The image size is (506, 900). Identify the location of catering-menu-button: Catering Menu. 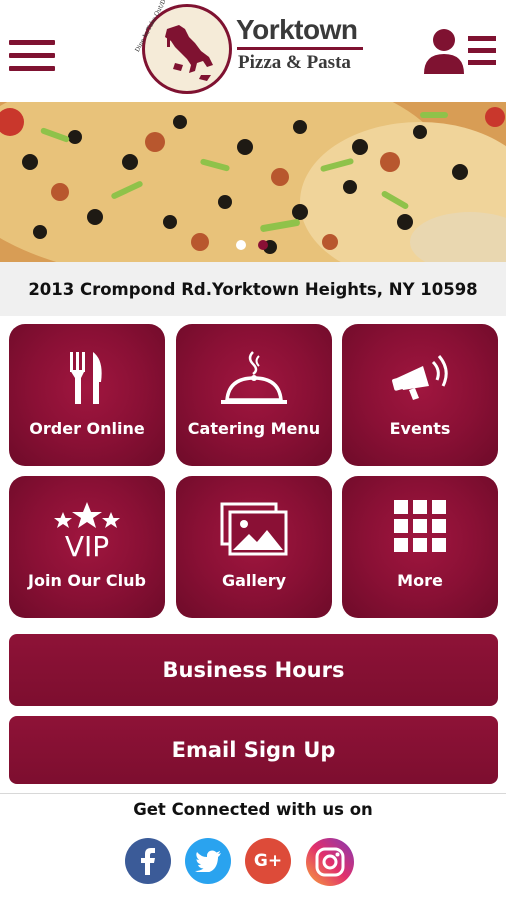
(254, 395).